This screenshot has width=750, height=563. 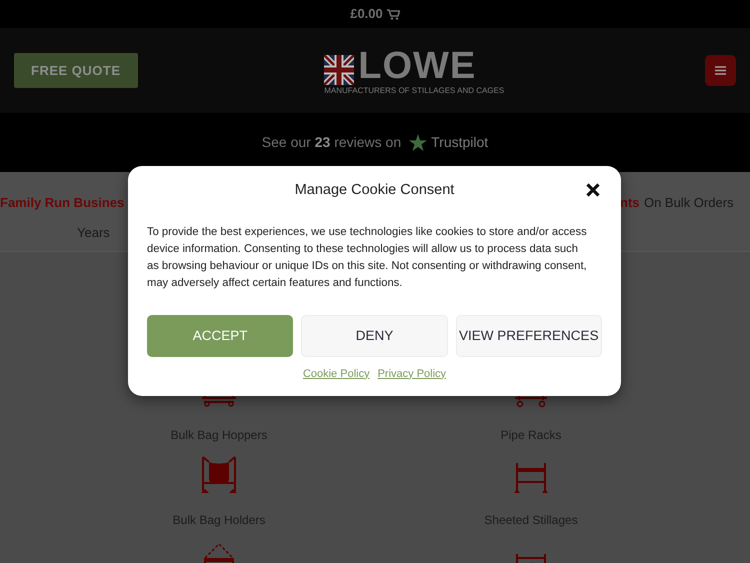 I want to click on trustpilot-link: Trustpilot, so click(x=459, y=142).